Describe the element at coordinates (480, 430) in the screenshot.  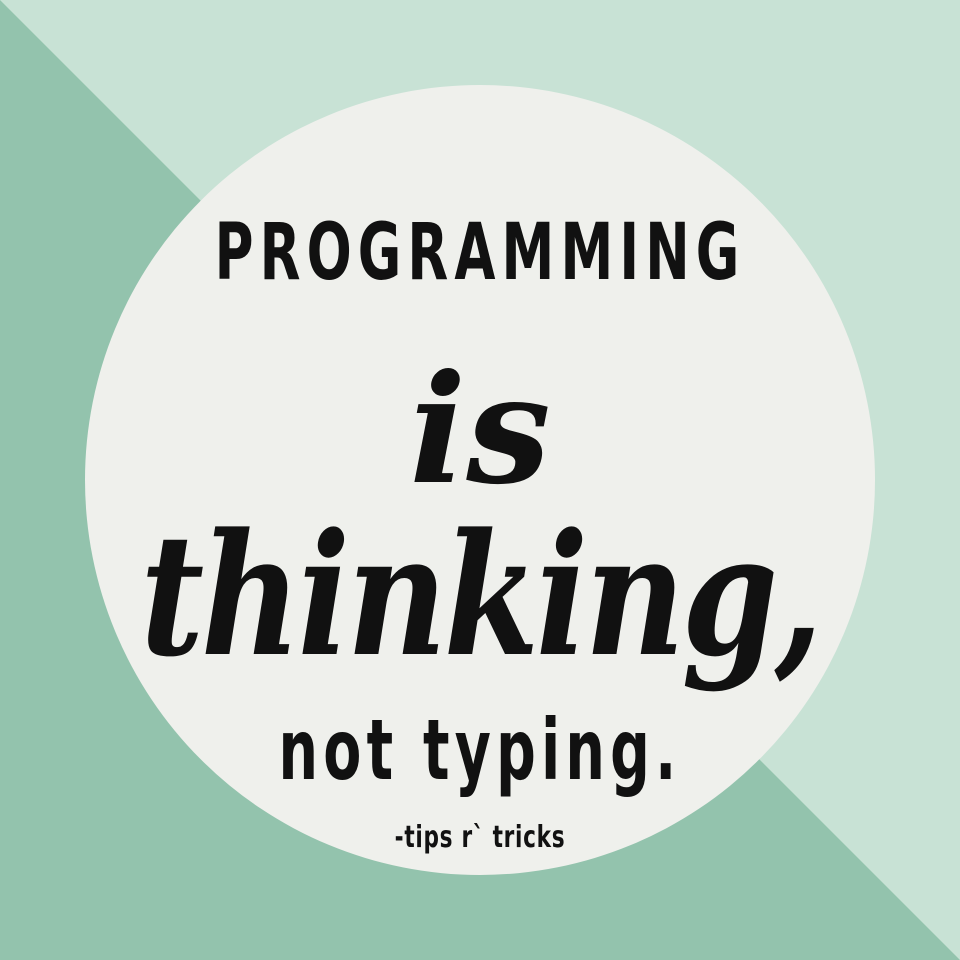
I see `quote-line-is: is` at that location.